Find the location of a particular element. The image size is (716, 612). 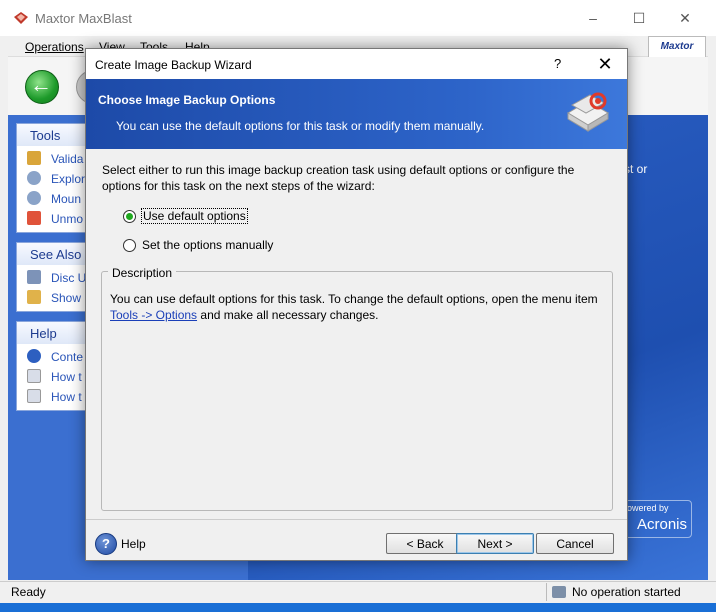

sidebar-item-mount: Moun is located at coordinates (54, 198).